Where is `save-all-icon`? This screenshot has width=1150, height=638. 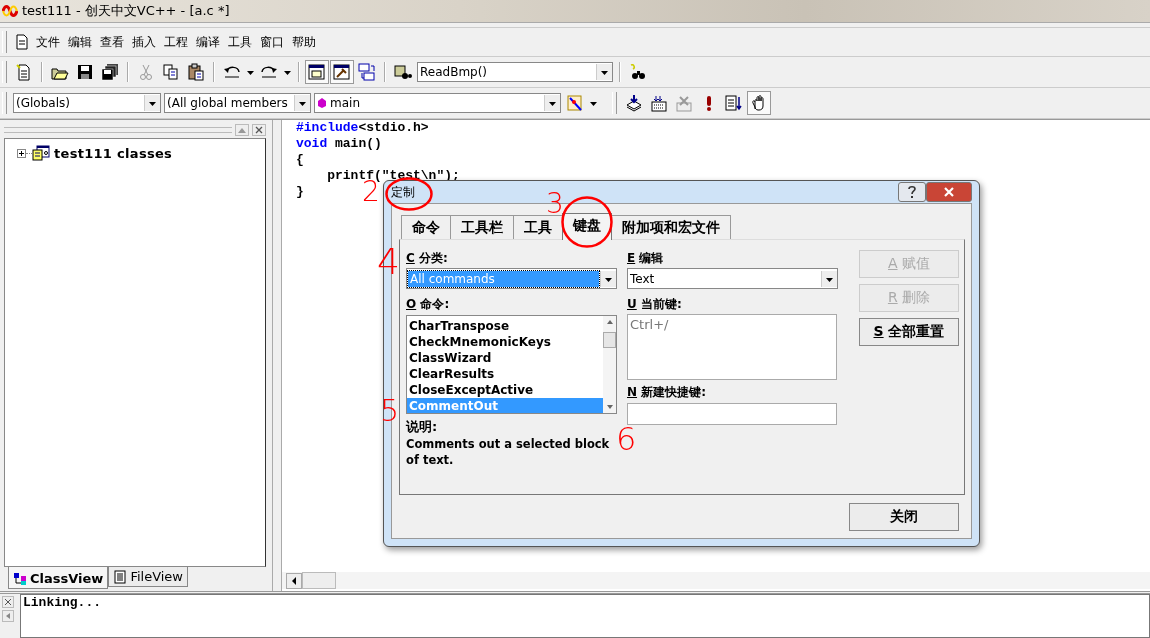
save-all-icon is located at coordinates (110, 72).